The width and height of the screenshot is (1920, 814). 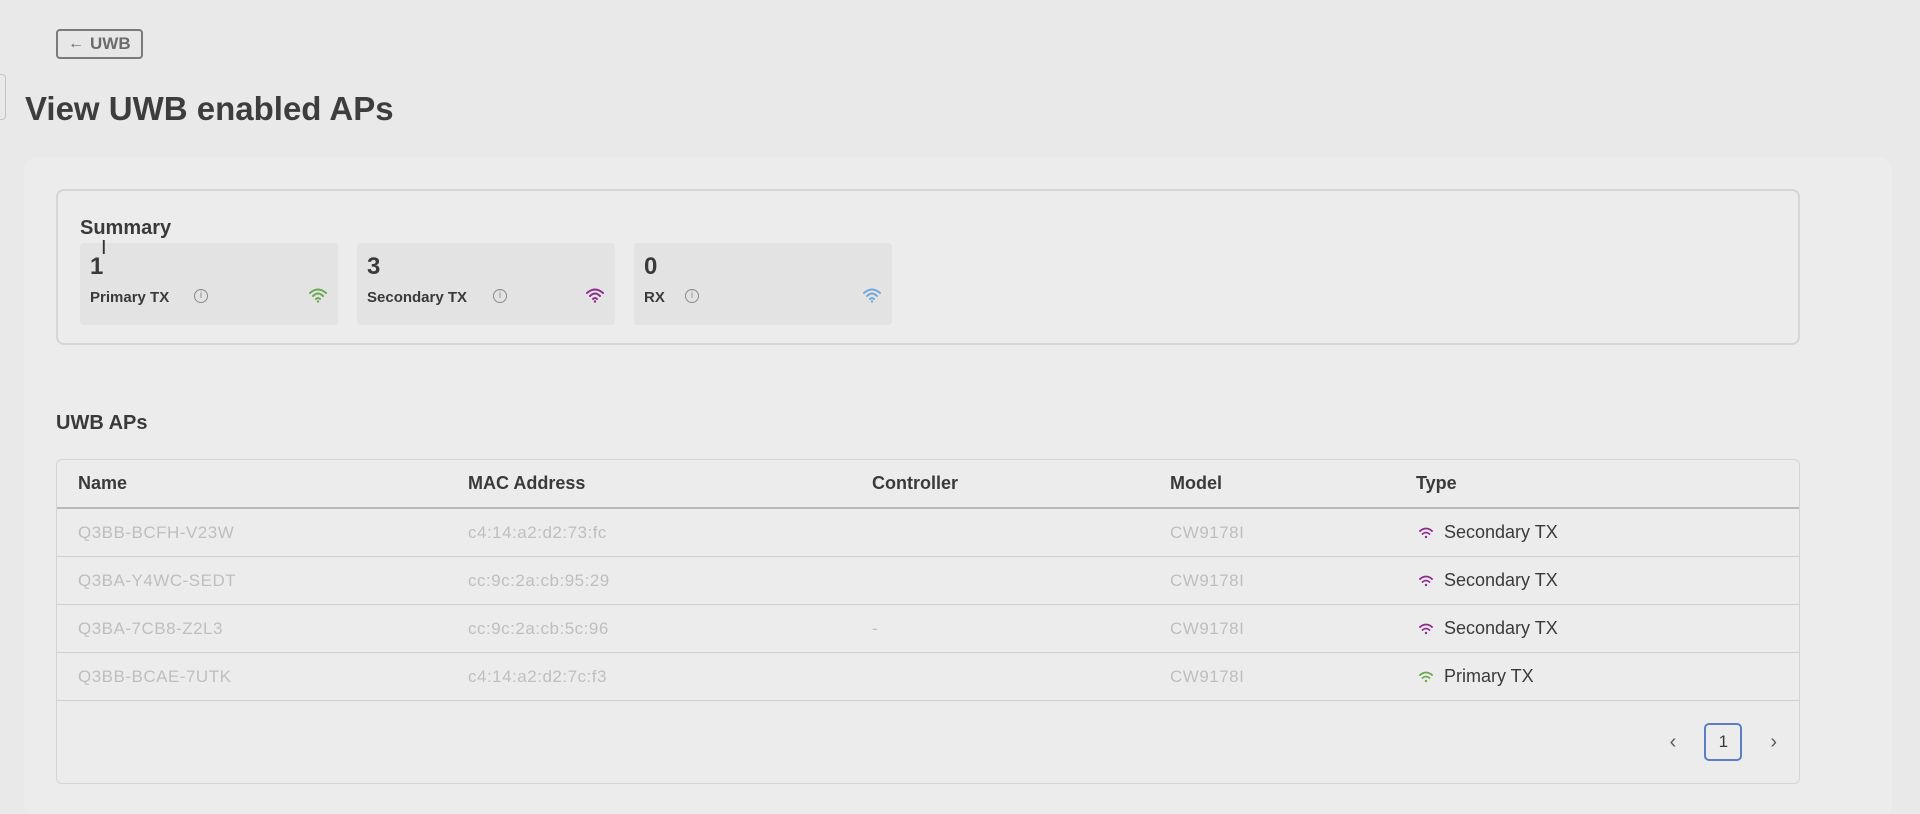 I want to click on mac-address: cc:9c:2a:cb:95:29, so click(x=539, y=580).